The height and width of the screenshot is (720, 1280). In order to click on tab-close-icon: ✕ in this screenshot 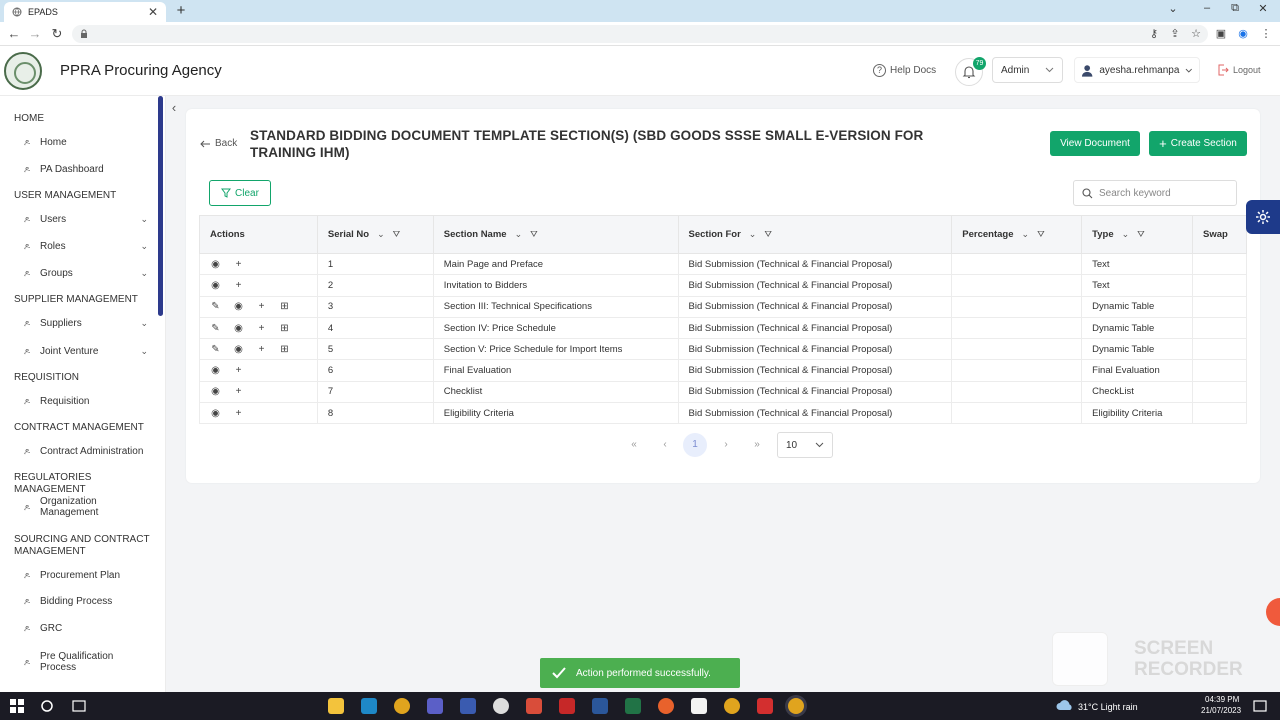, I will do `click(153, 12)`.